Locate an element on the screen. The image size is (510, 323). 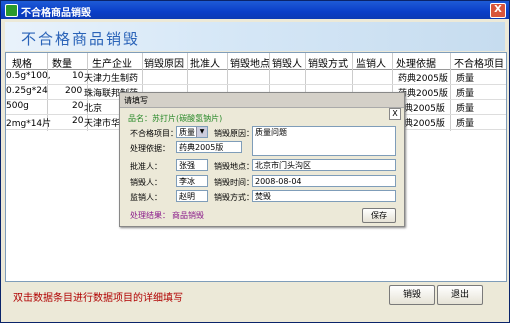
col-header: 批准人 is located at coordinates (205, 62).